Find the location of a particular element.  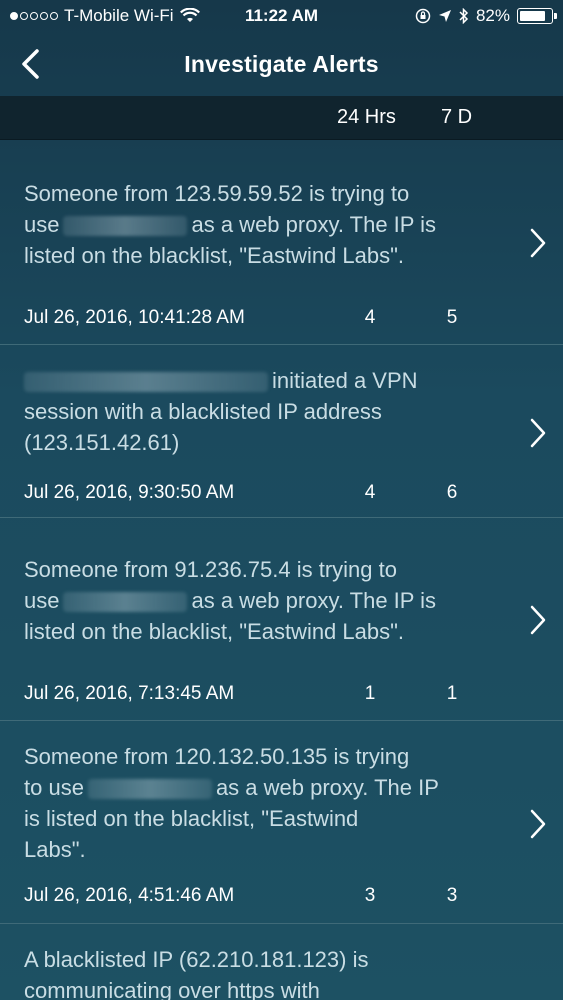

alert-line: initiated a VPN is located at coordinates (264, 380).